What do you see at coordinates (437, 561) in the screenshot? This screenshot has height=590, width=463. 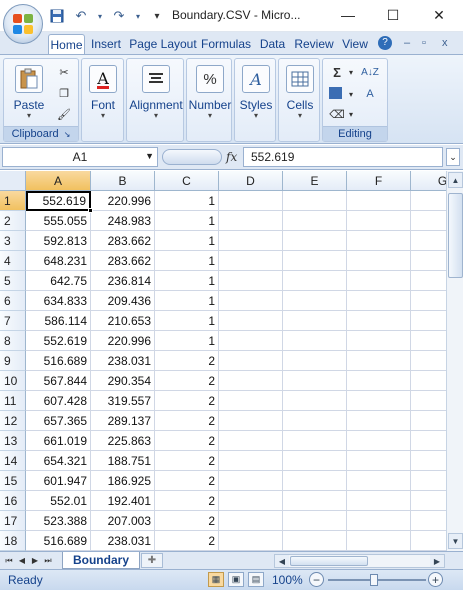 I see `scroll-right-icon: ▶` at bounding box center [437, 561].